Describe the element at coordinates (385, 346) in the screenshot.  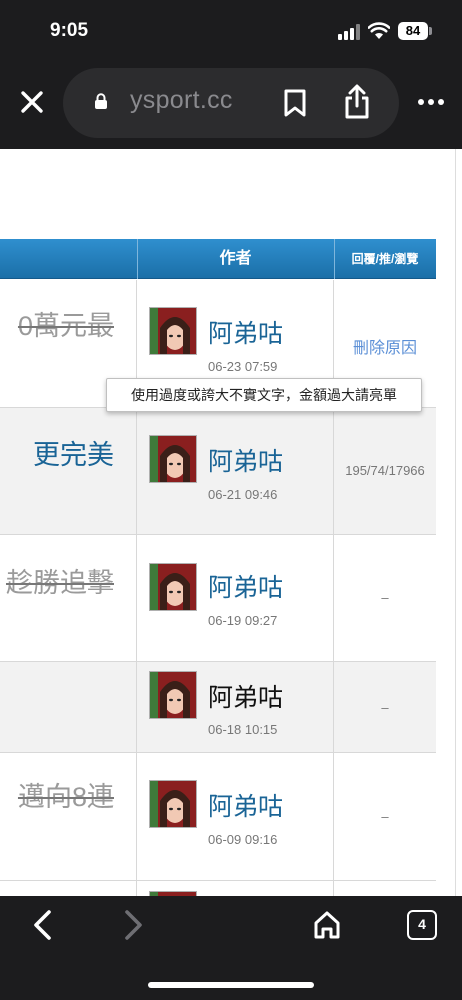
I see `delete-reason-link: 刪除原因` at that location.